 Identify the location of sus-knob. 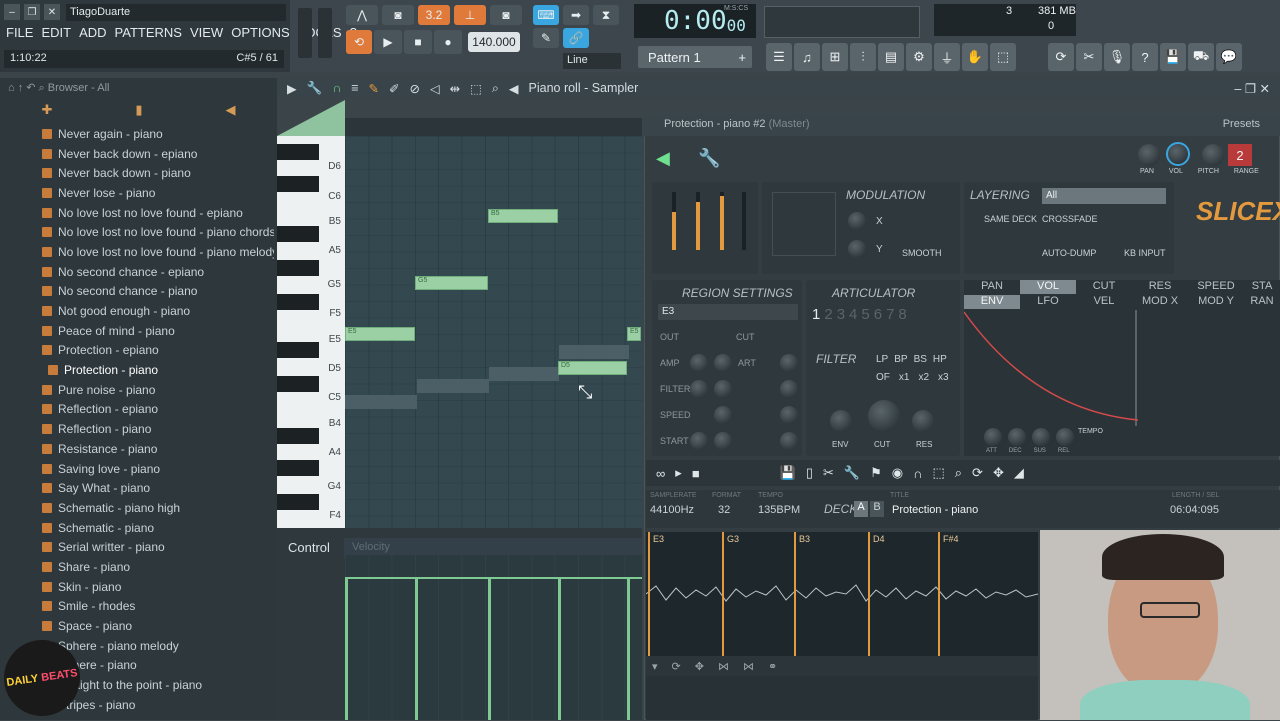
(1041, 437).